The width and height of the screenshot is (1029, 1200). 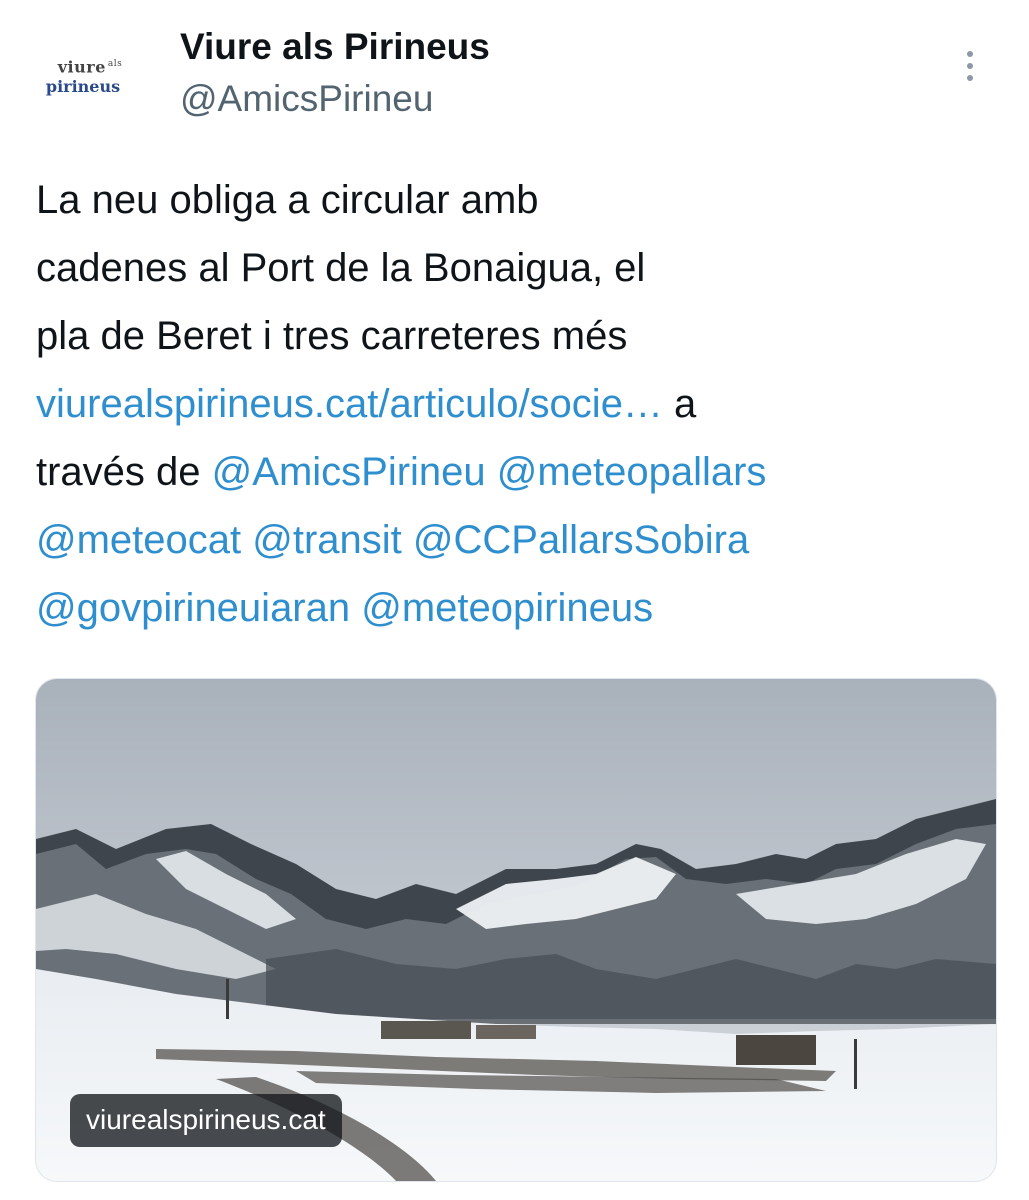 I want to click on tweet-text-line: través de @AmicsPirineu @meteopallars, so click(x=401, y=472).